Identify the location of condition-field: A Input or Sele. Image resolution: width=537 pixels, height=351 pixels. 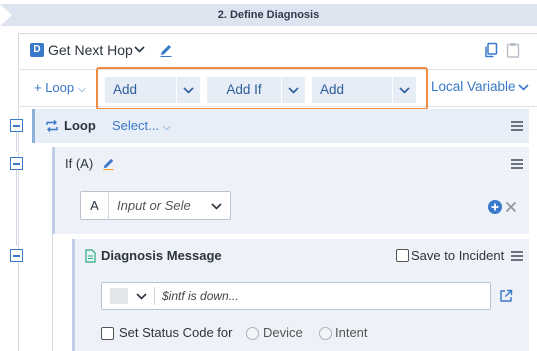
(155, 205).